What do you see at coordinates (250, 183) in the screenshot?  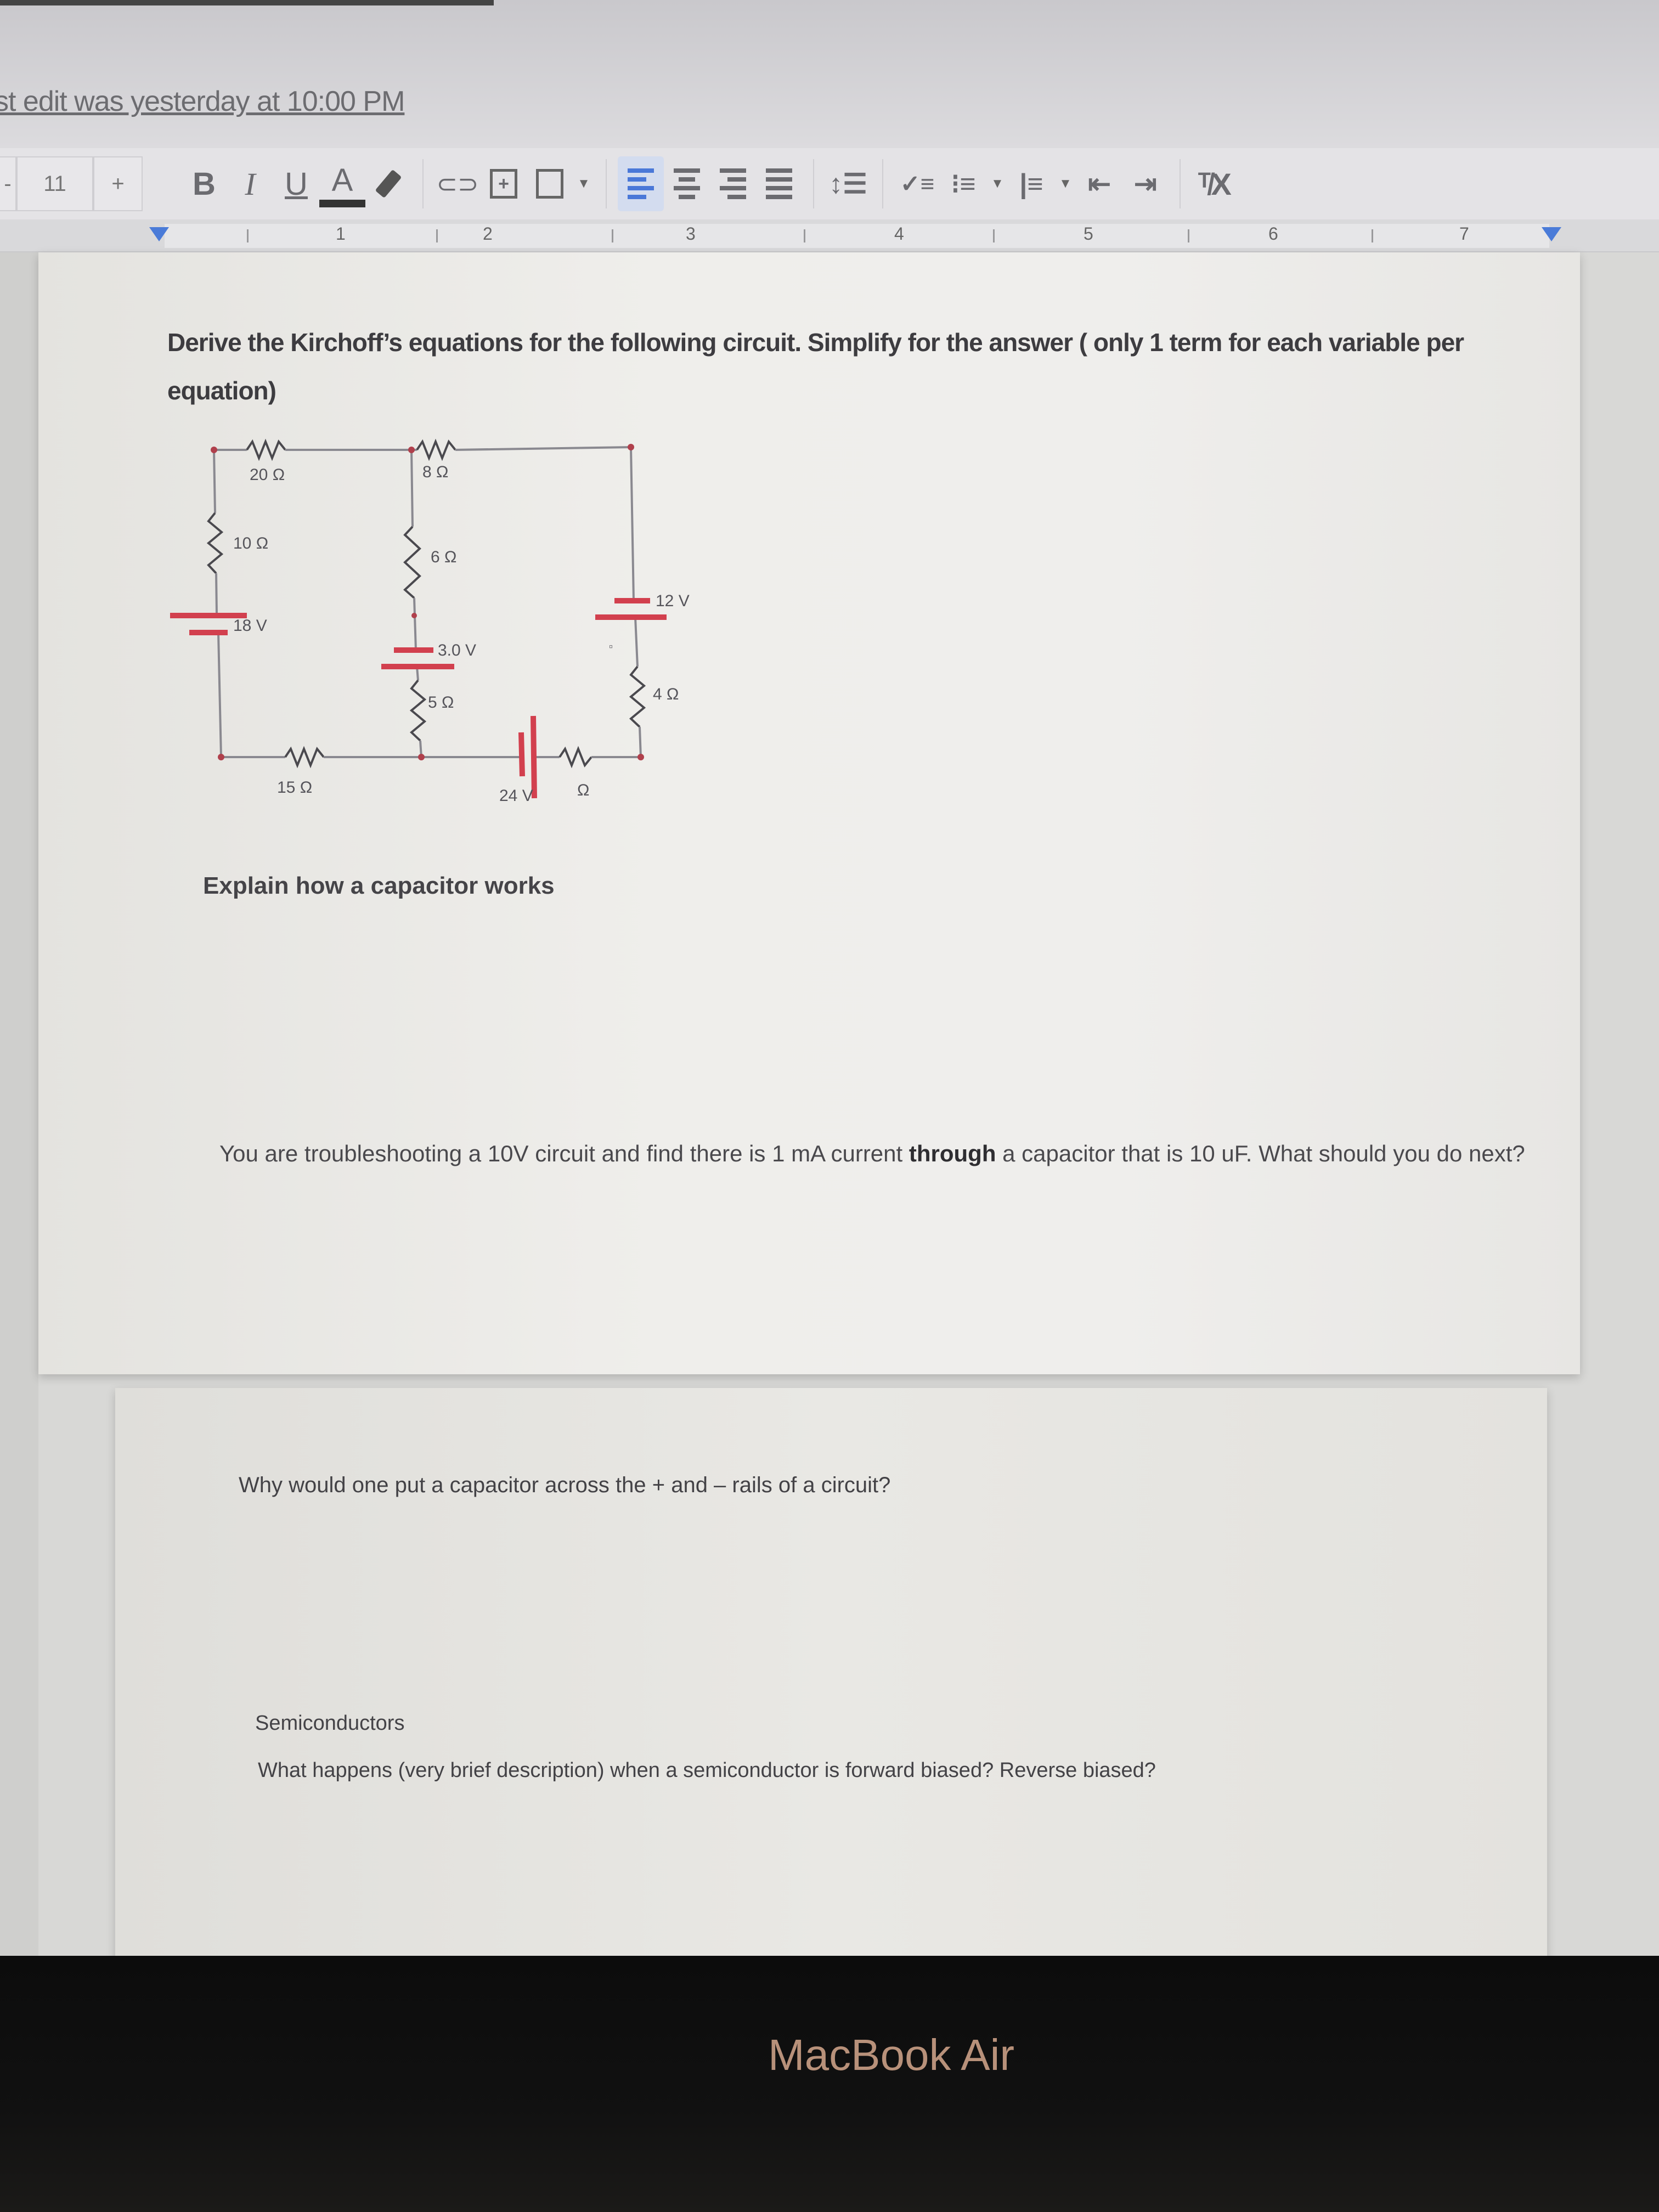 I see `italic-button: I` at bounding box center [250, 183].